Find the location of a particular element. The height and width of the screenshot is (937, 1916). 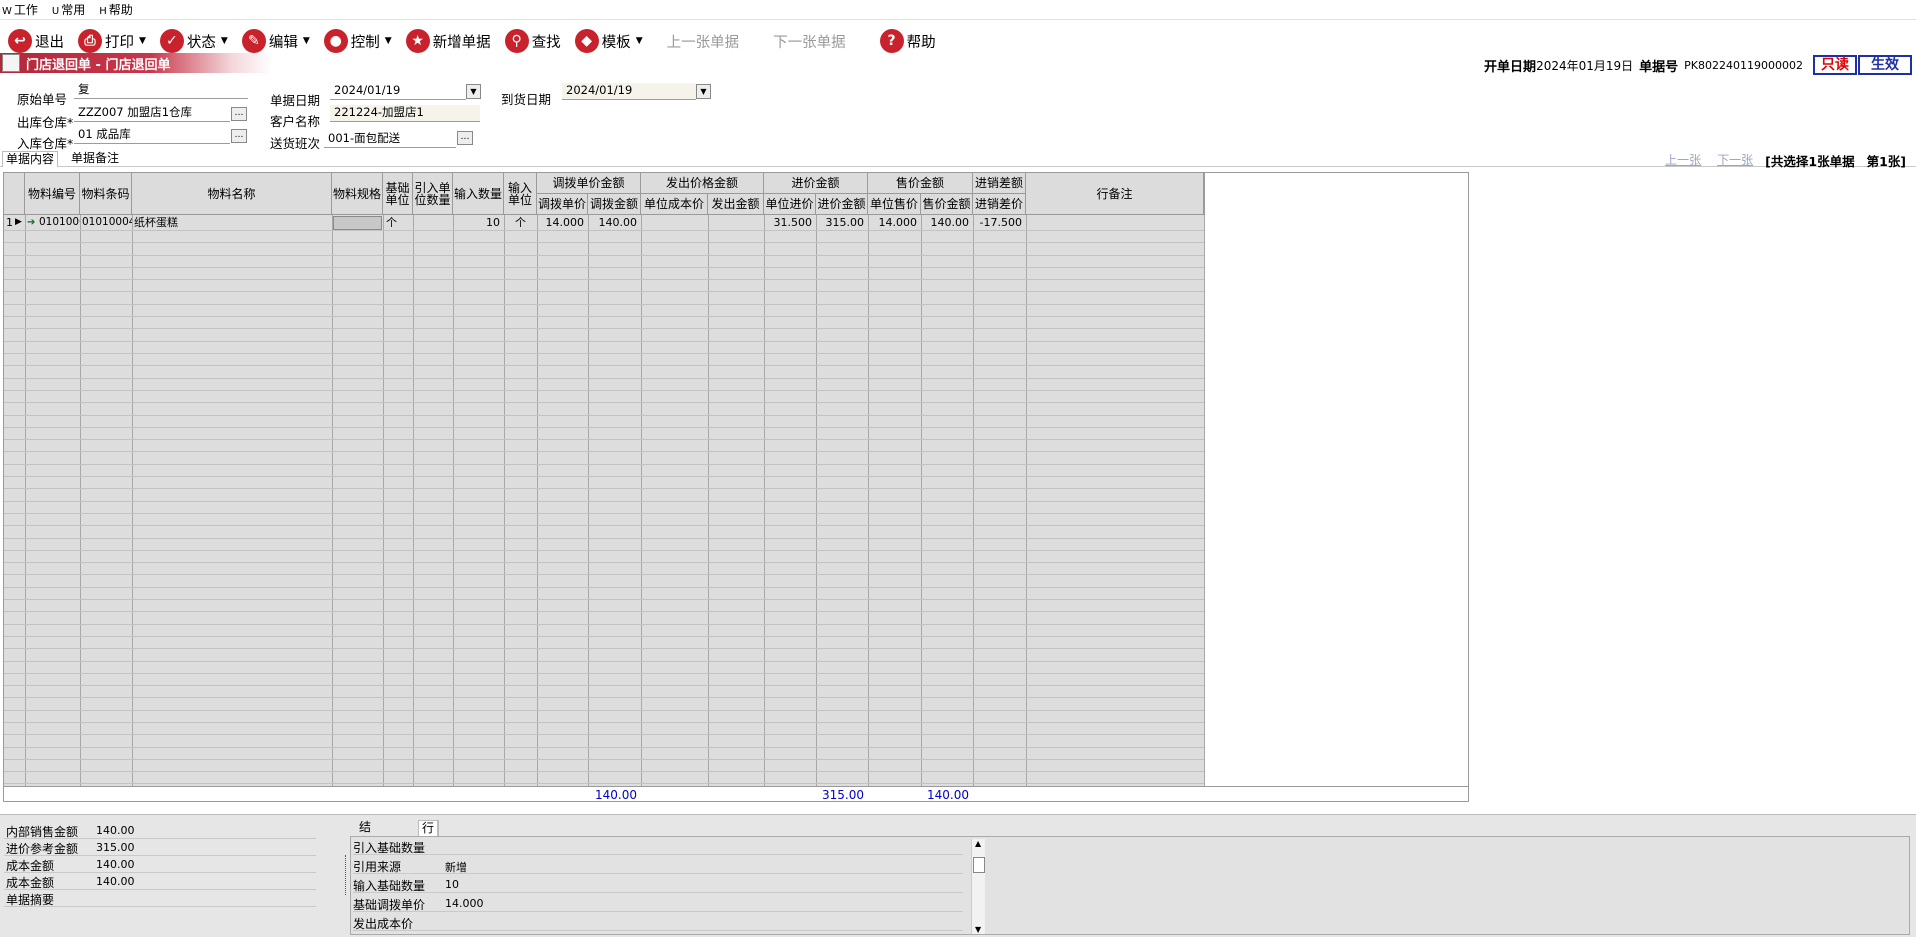

cell-transfer-price: 14.000 is located at coordinates (562, 223).